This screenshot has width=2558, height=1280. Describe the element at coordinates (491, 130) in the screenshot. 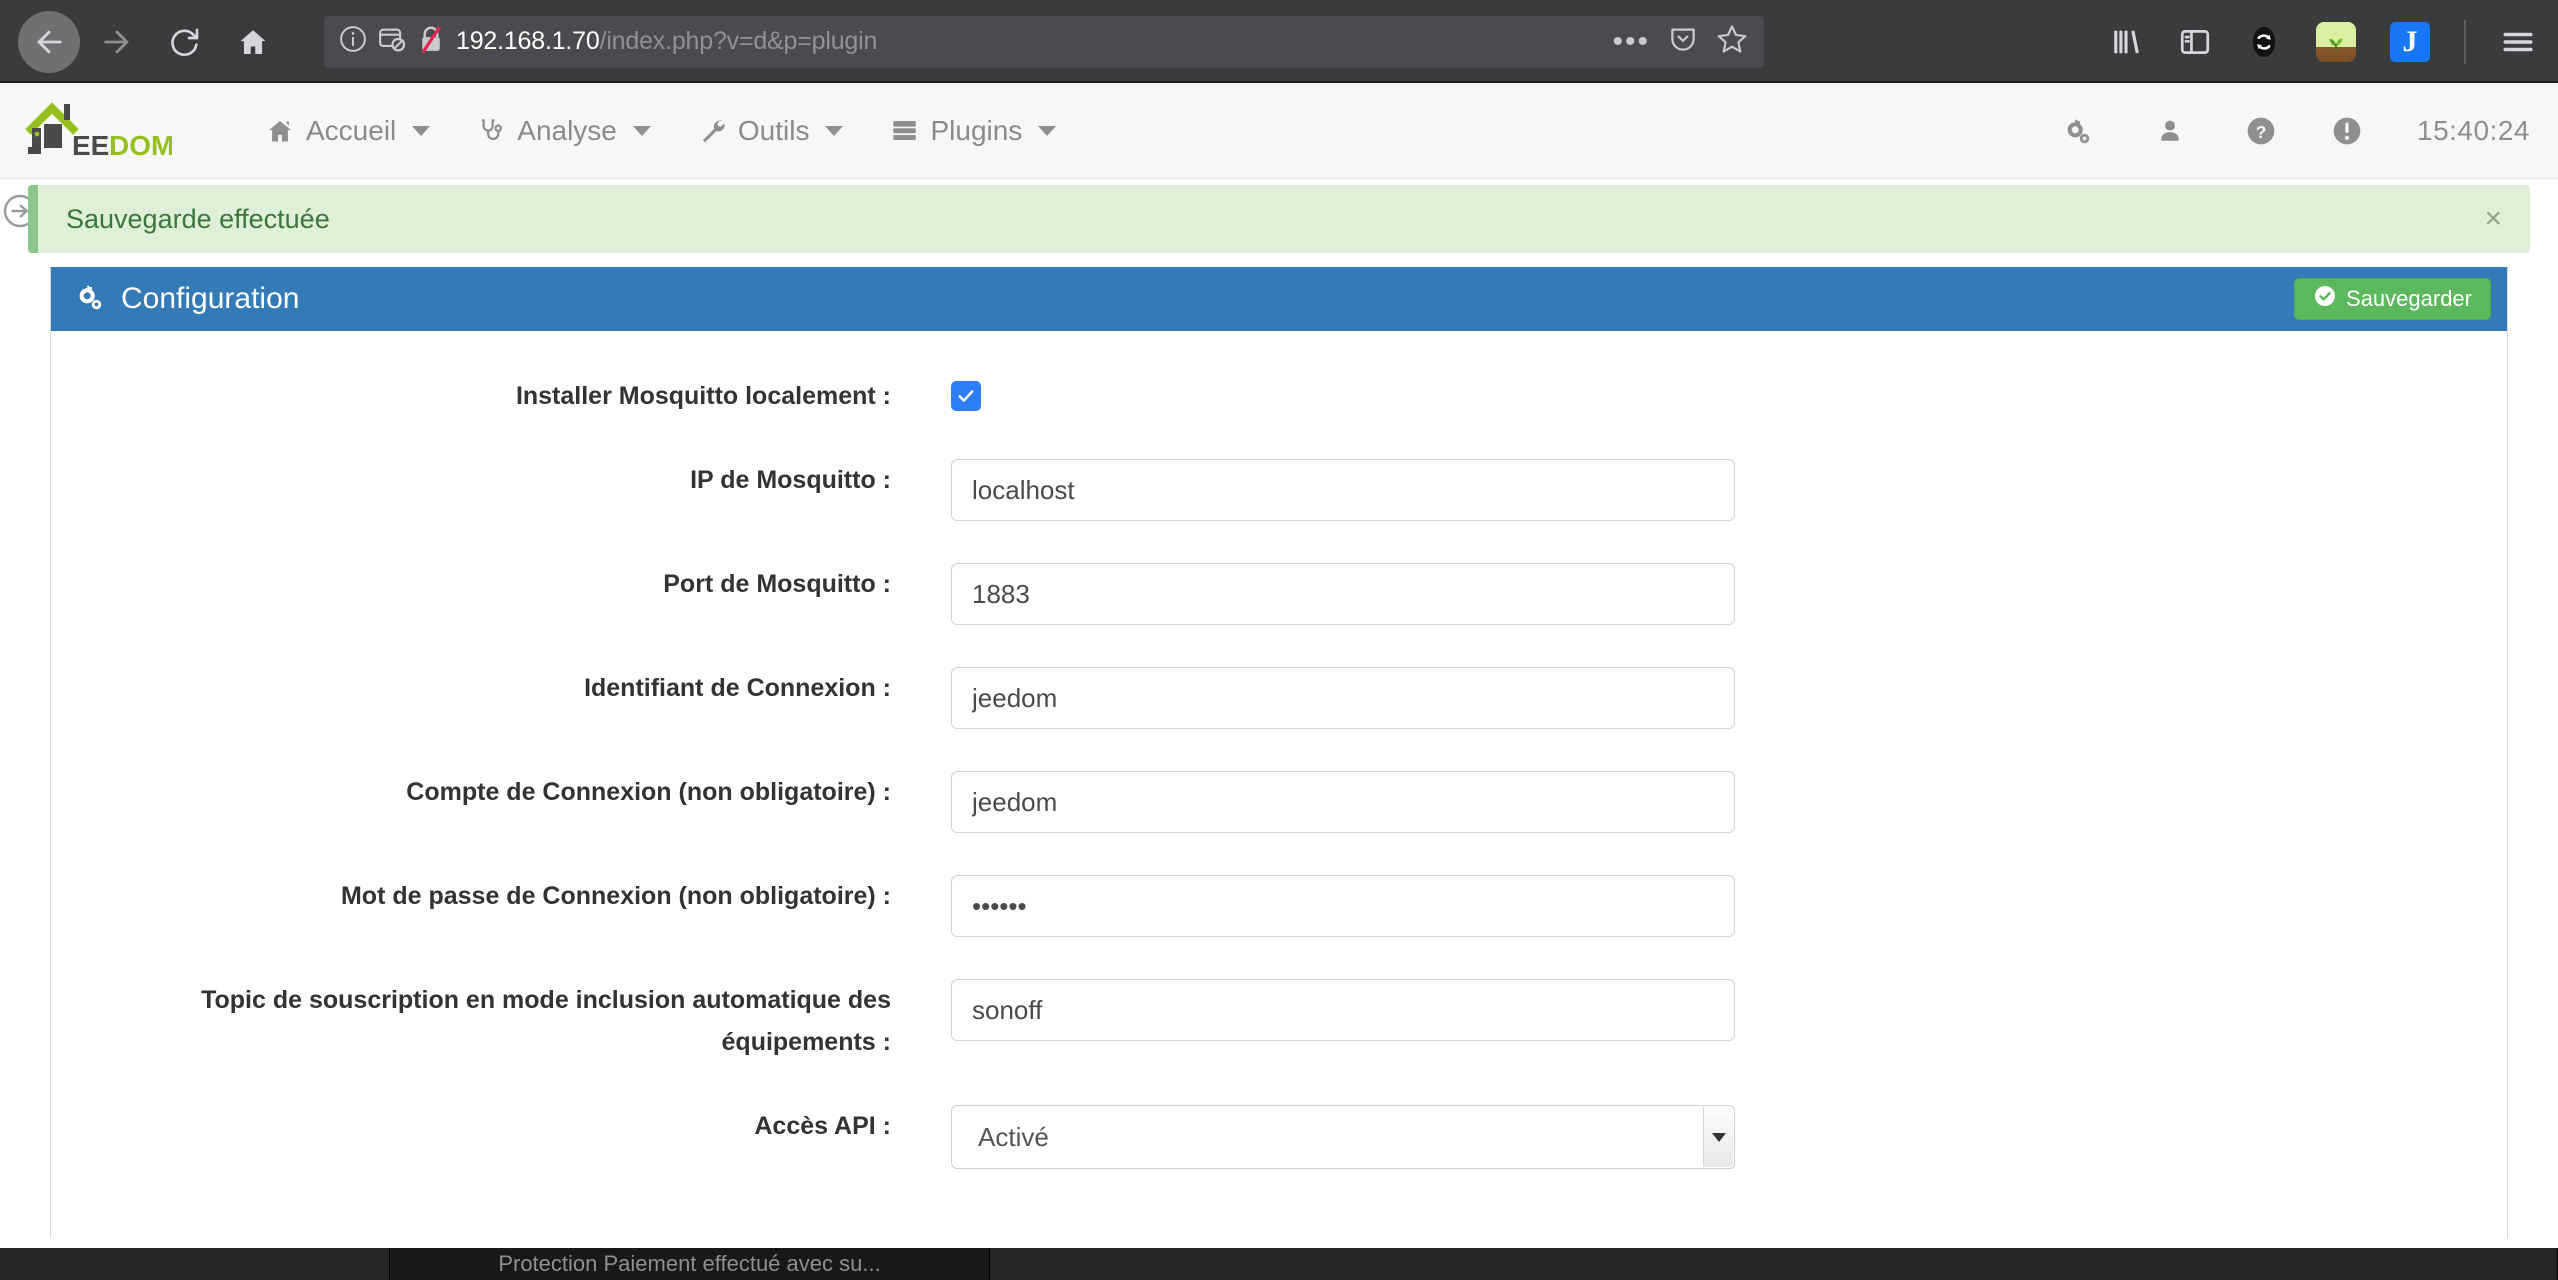

I see `stethoscope-icon` at that location.